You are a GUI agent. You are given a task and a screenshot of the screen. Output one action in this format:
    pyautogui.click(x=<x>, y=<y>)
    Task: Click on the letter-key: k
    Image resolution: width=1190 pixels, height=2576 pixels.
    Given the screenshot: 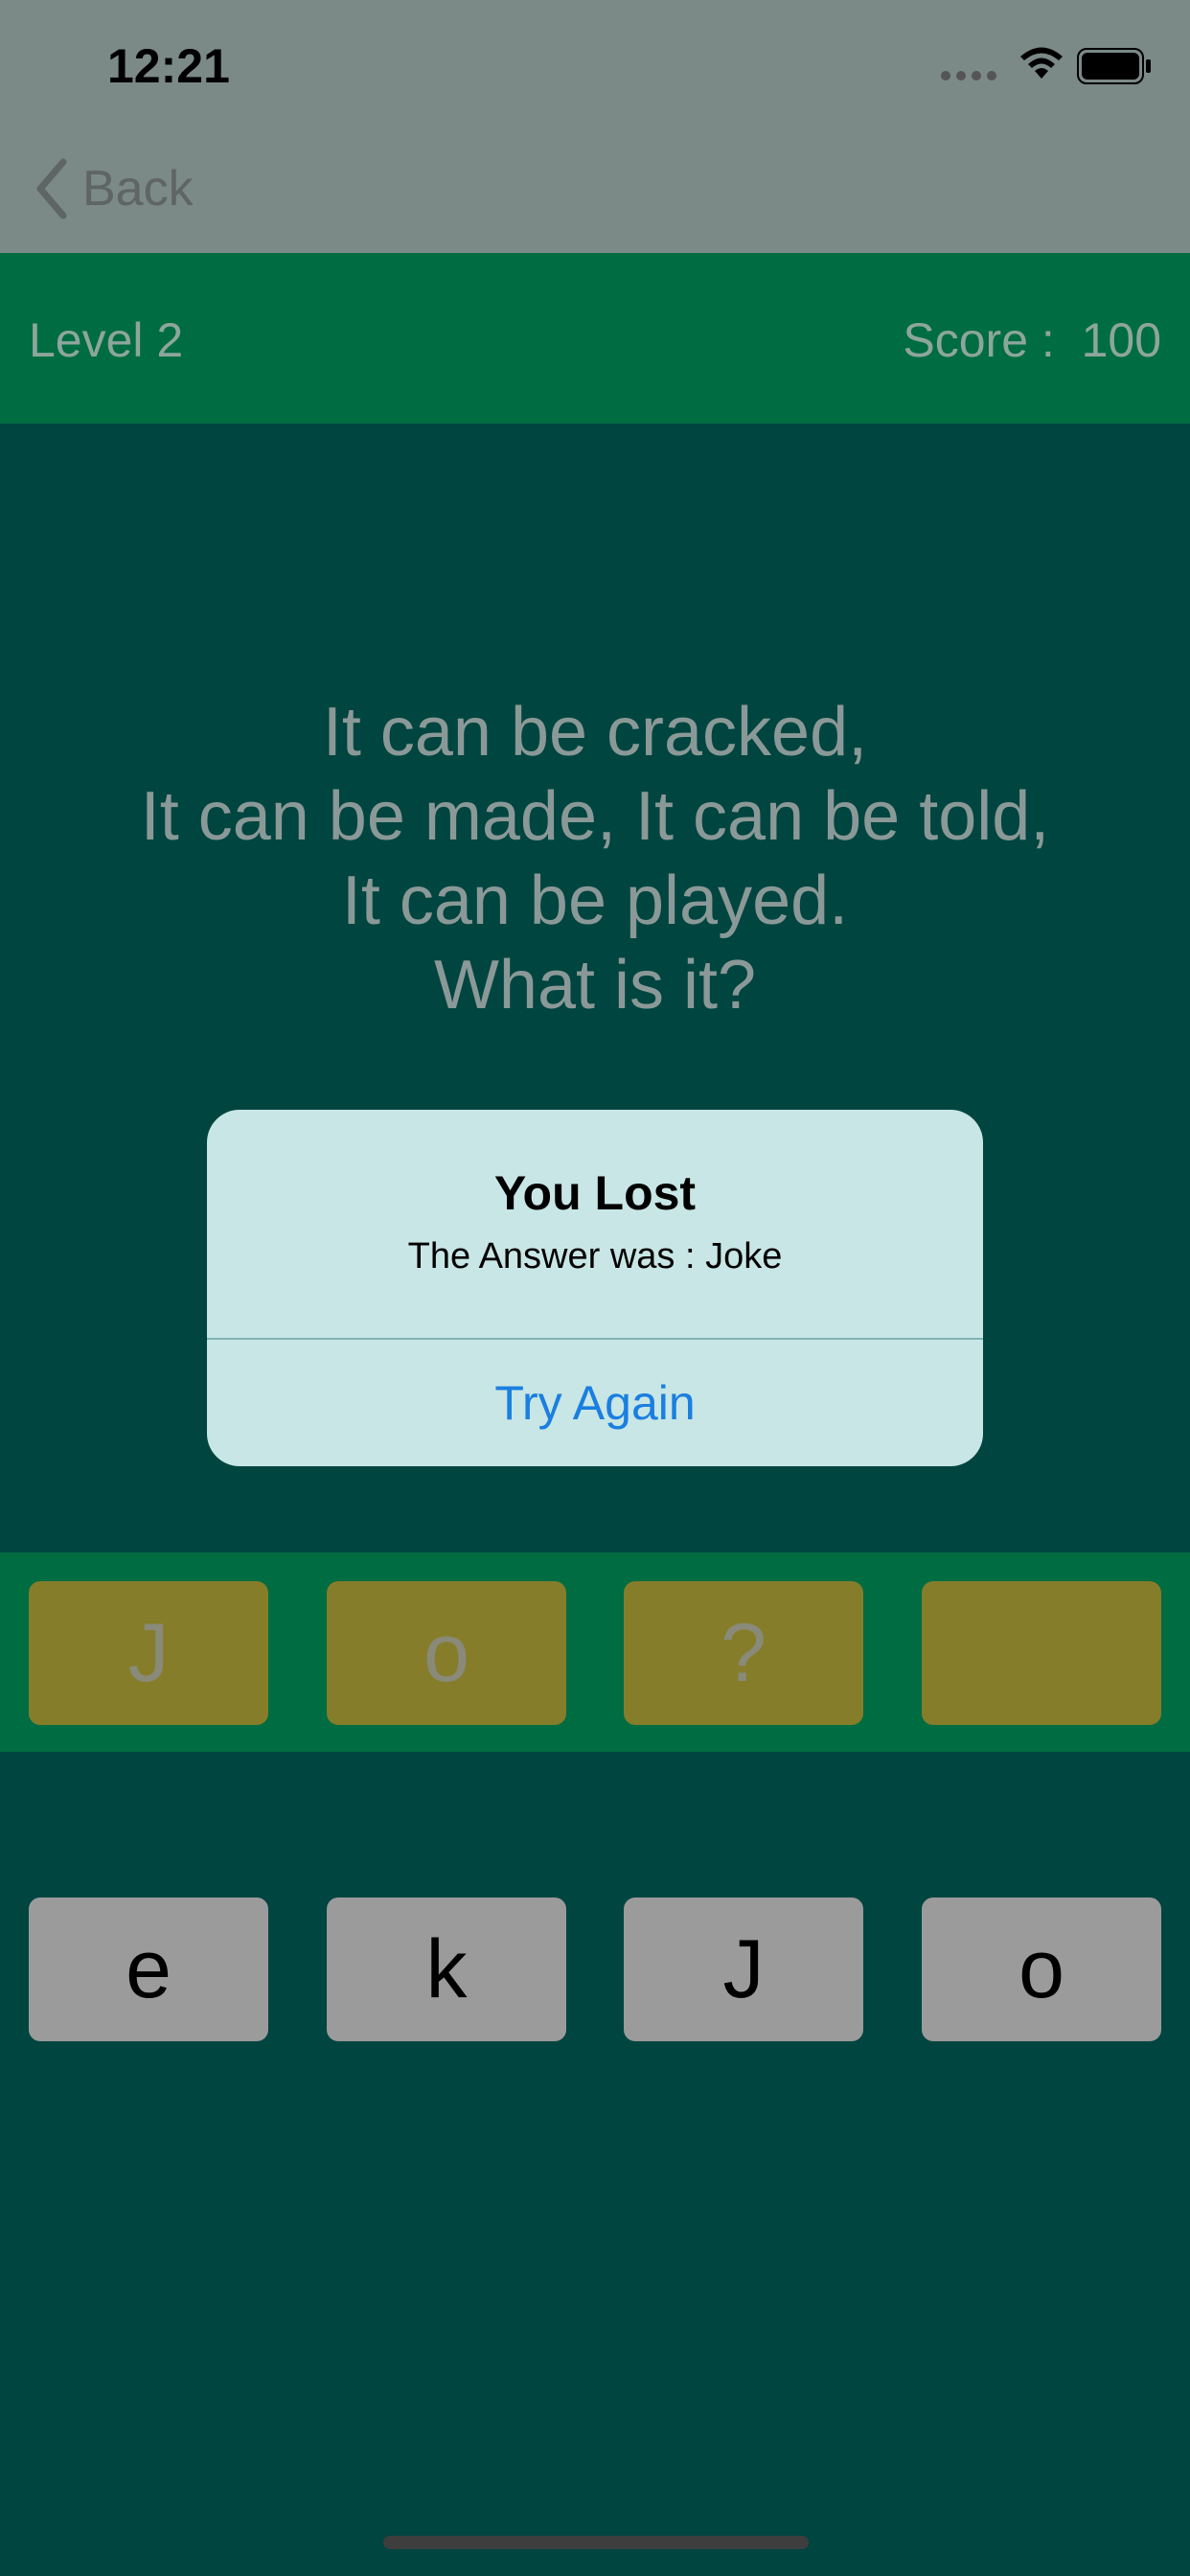 What is the action you would take?
    pyautogui.click(x=447, y=1969)
    